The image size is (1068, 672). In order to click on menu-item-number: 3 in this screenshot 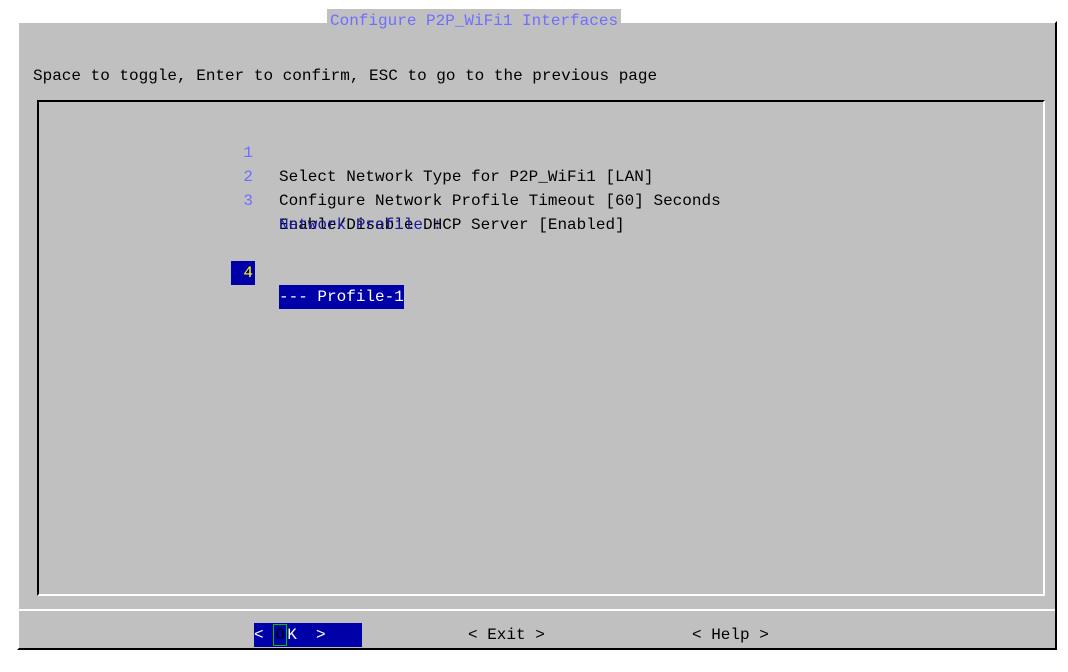, I will do `click(248, 201)`.